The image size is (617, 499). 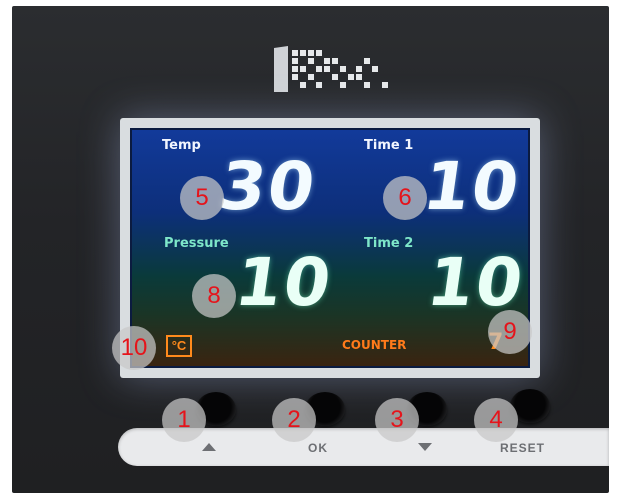 I want to click on callout-6: 6, so click(x=405, y=198).